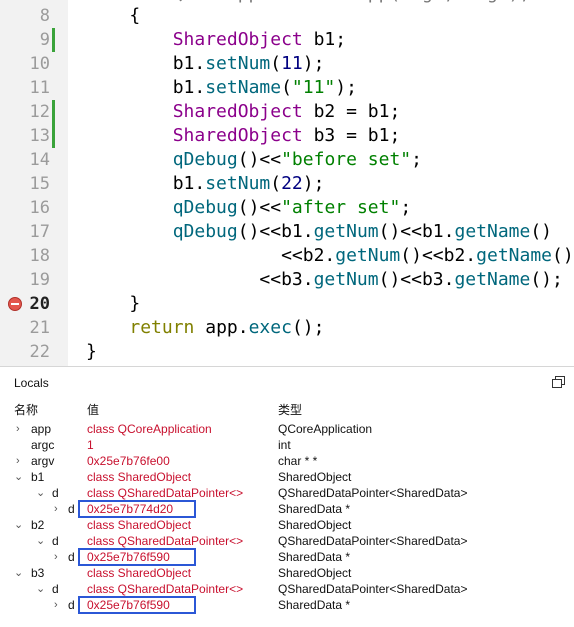 Image resolution: width=574 pixels, height=627 pixels. I want to click on code-text: return app.exec();, so click(227, 327).